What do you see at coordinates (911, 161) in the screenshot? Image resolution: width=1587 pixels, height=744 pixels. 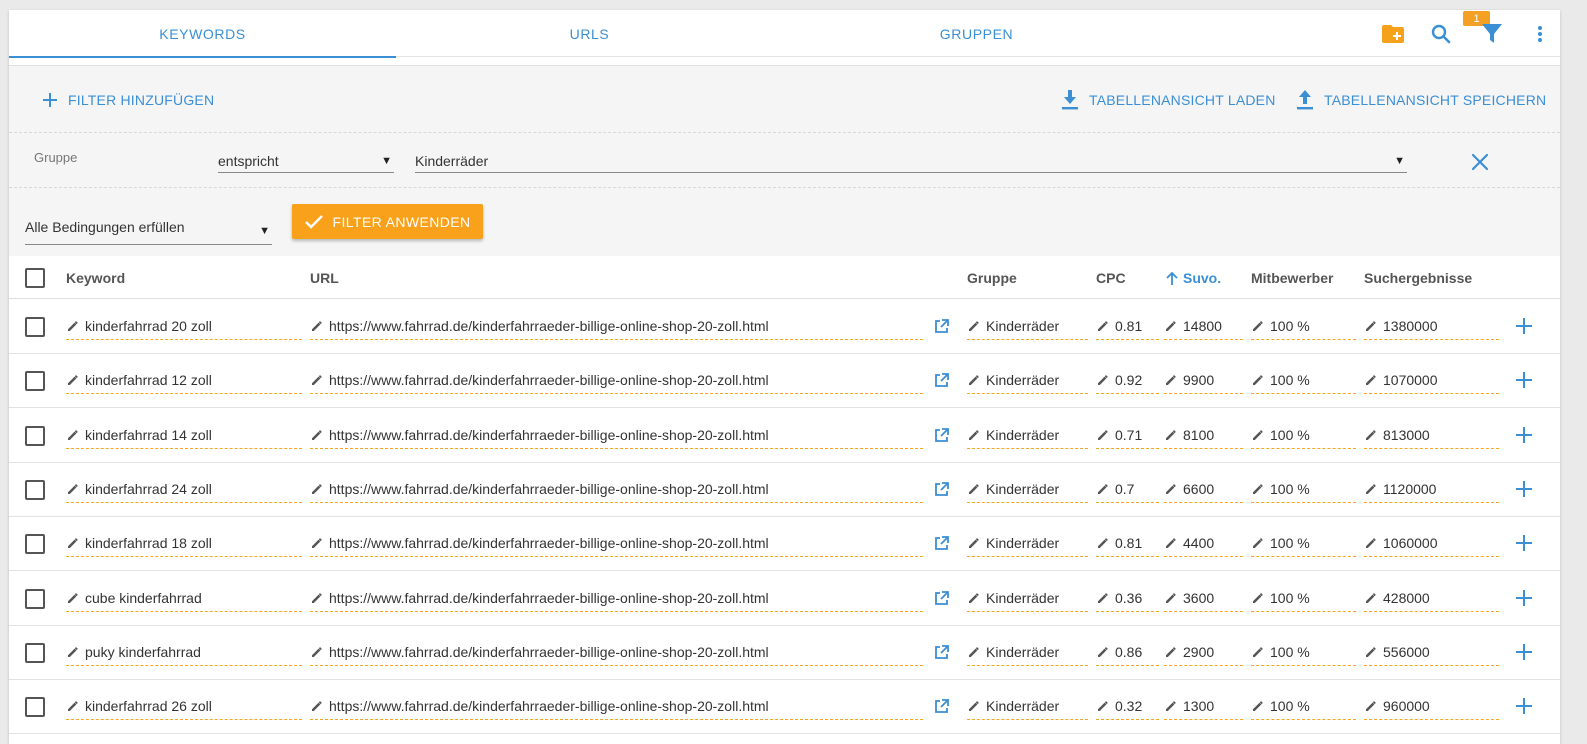 I see `filter-value-select: Kinderräder ▼` at bounding box center [911, 161].